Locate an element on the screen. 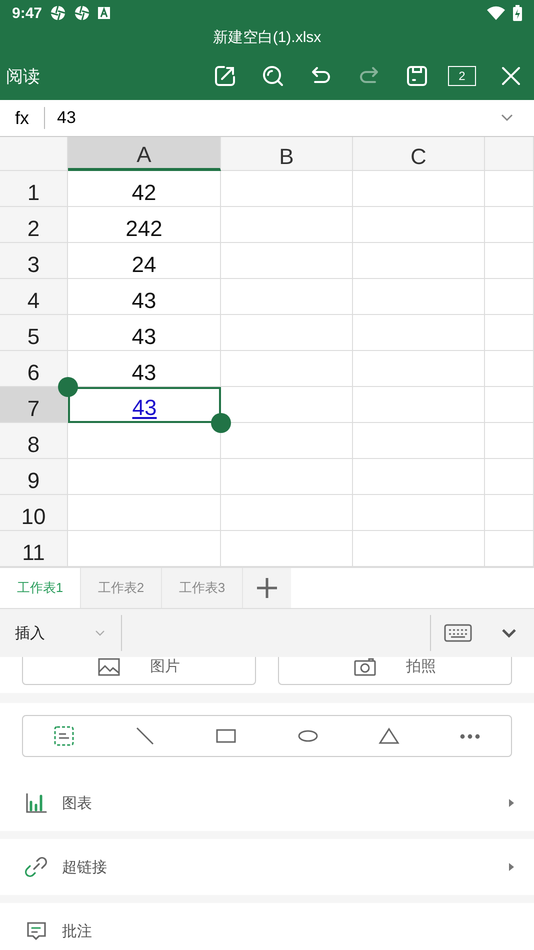 This screenshot has height=950, width=534. share-button is located at coordinates (225, 76).